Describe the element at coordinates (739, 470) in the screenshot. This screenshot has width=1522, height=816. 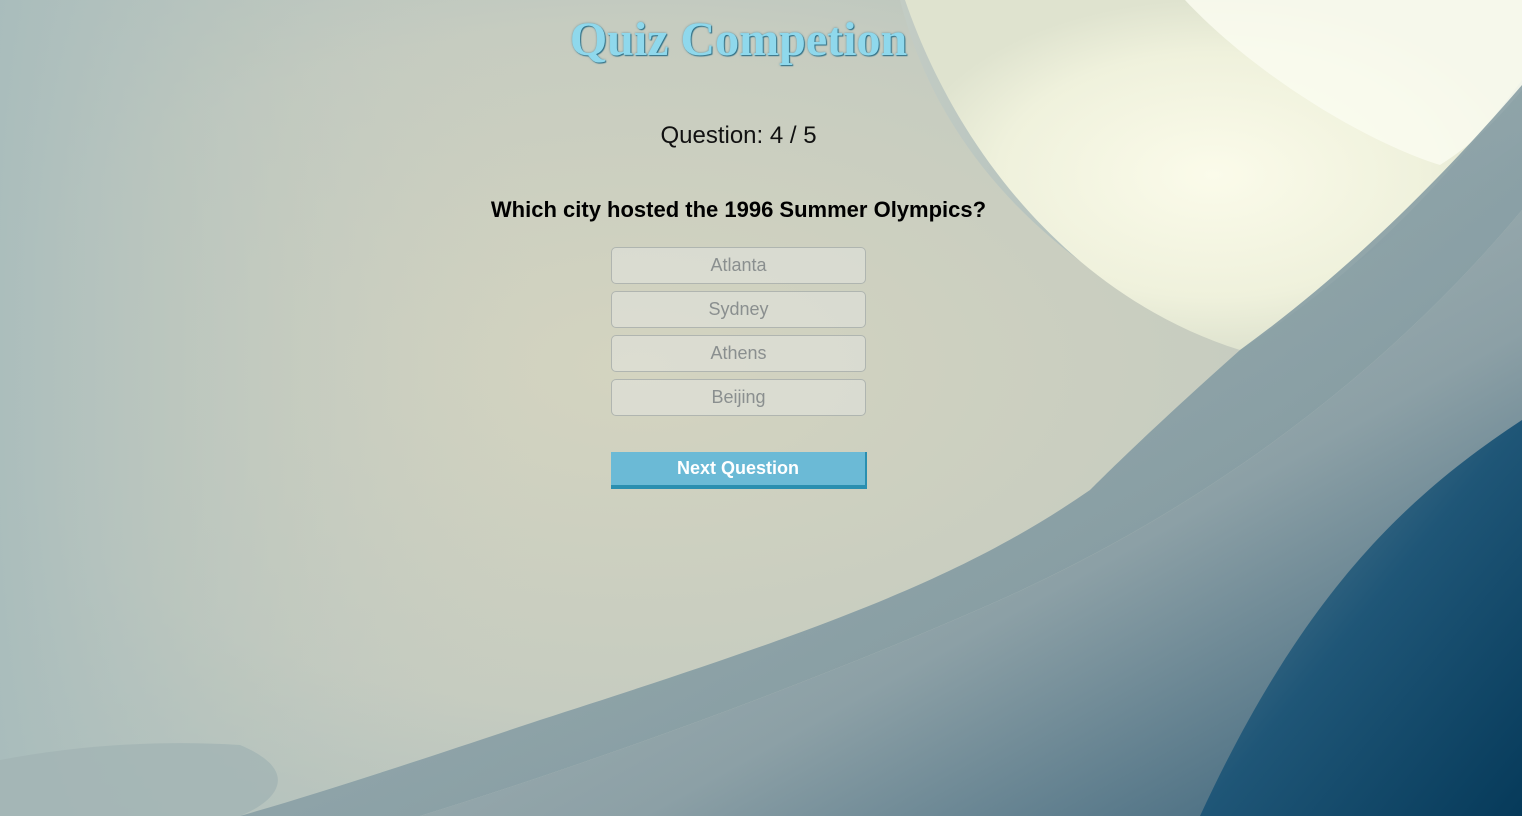
I see `next-question-button: Next Question` at that location.